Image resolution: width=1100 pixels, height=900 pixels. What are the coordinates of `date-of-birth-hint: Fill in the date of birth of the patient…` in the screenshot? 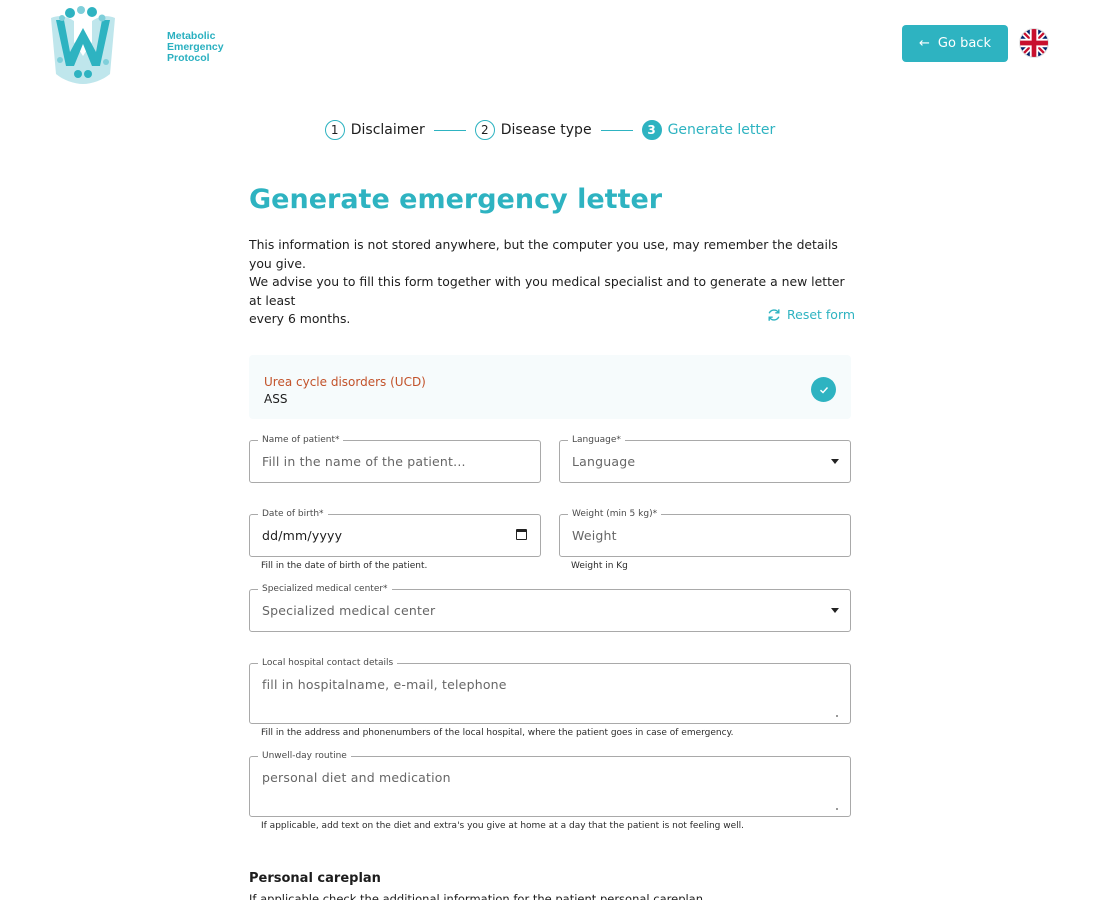 It's located at (344, 566).